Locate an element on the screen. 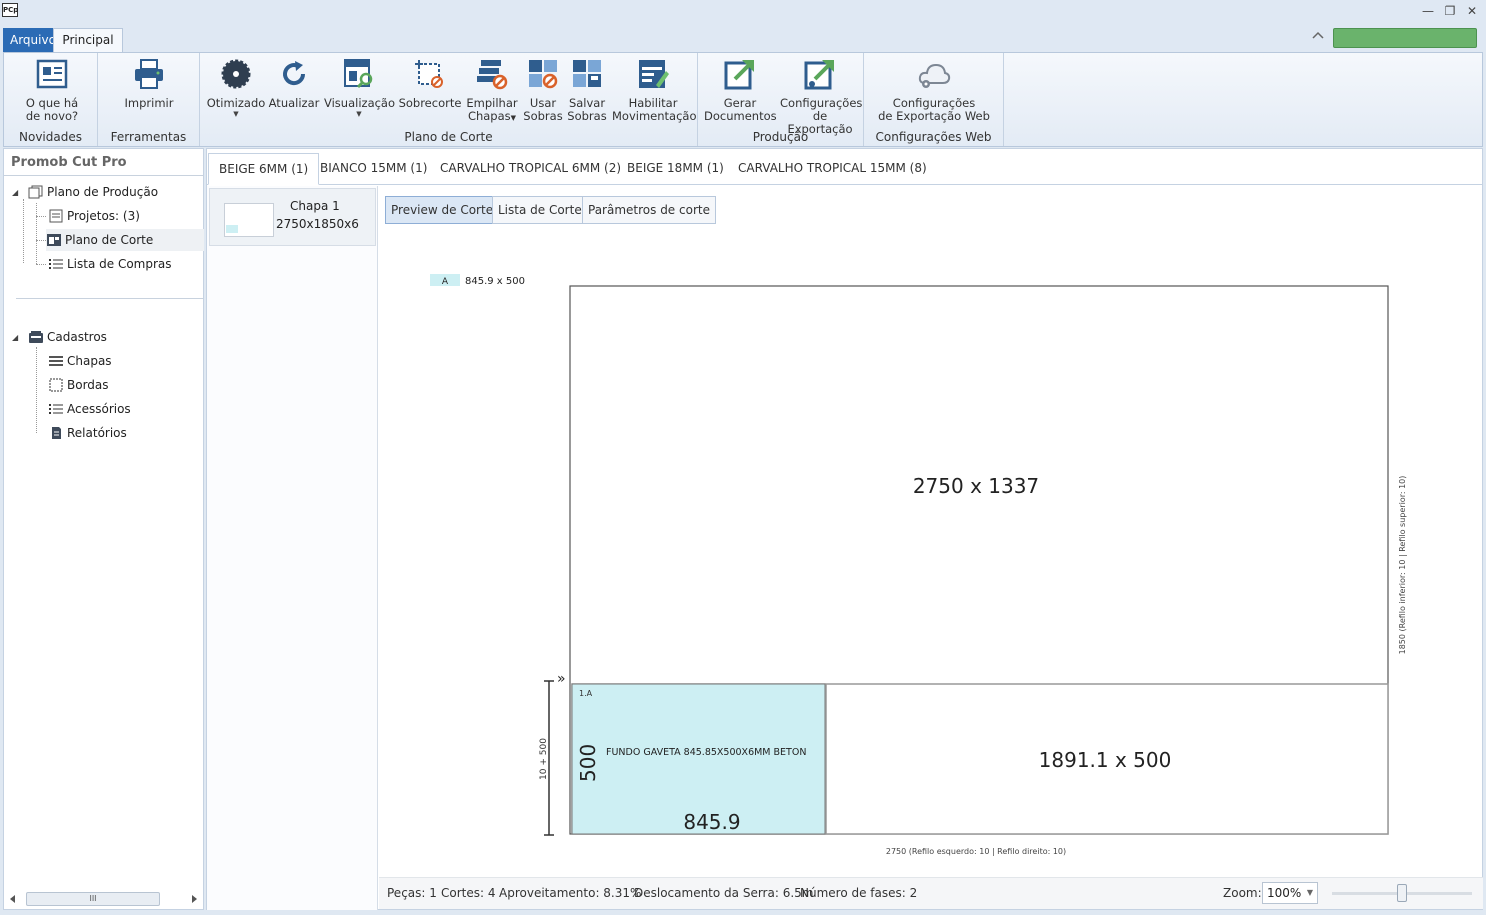 This screenshot has height=915, width=1486. refresh-icon is located at coordinates (294, 73).